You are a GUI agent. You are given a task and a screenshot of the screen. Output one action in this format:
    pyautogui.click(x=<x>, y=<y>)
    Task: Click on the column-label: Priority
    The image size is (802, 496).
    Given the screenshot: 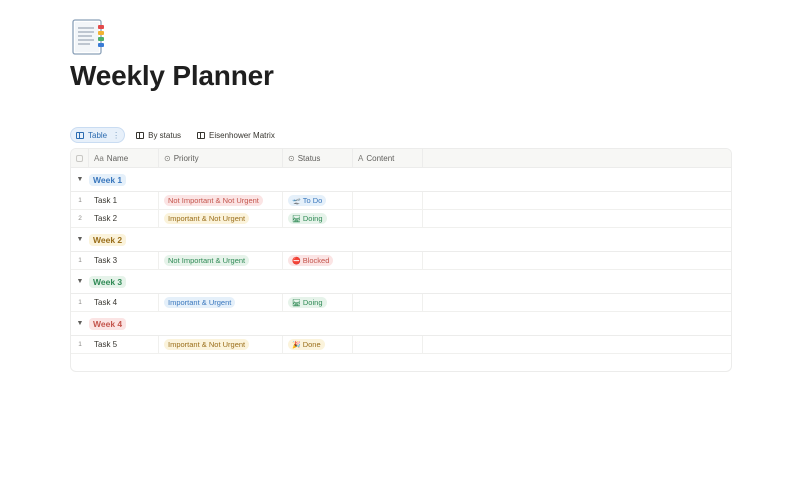 What is the action you would take?
    pyautogui.click(x=186, y=158)
    